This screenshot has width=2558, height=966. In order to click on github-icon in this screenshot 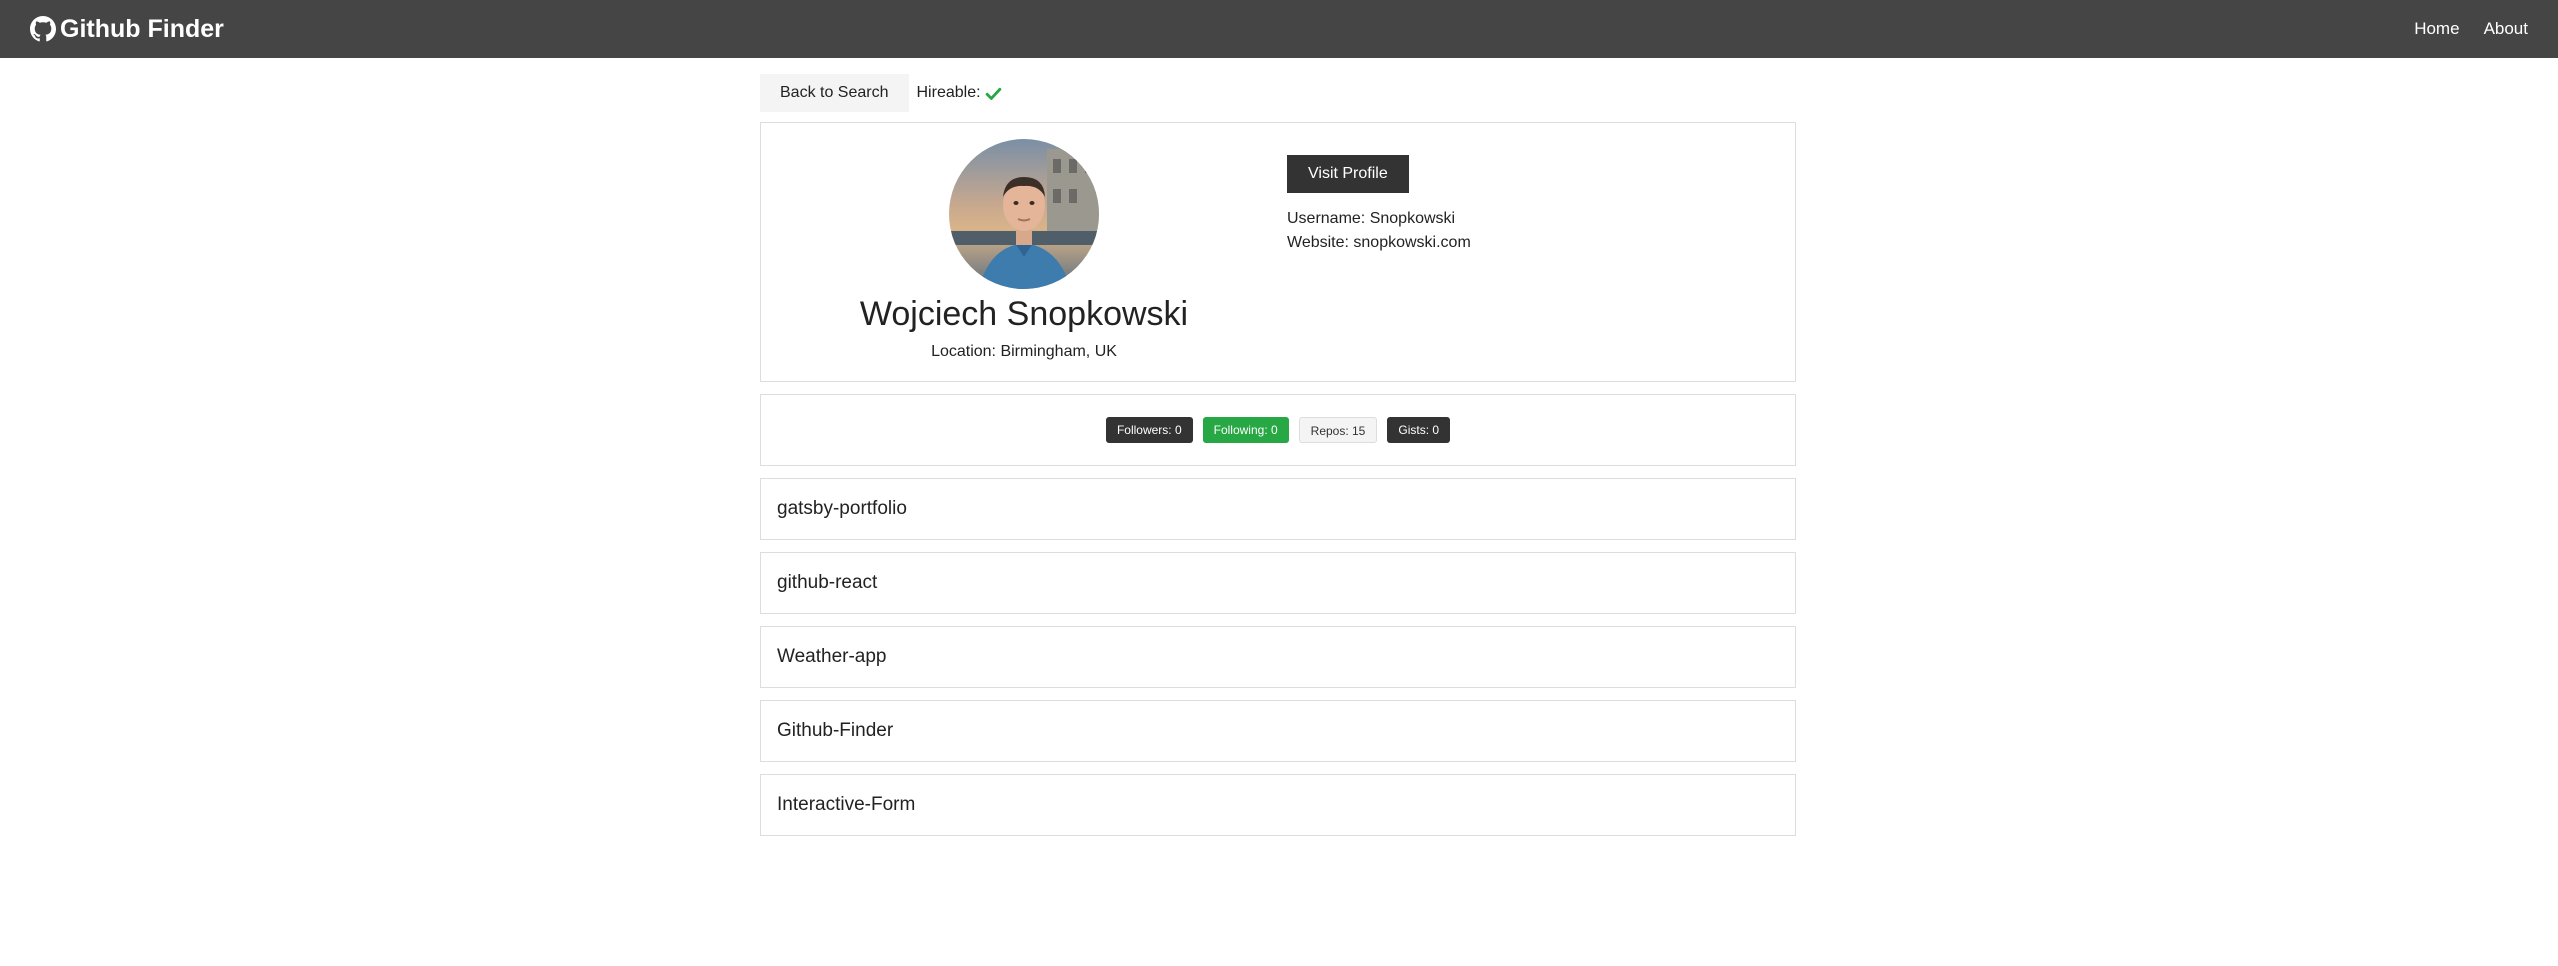, I will do `click(43, 29)`.